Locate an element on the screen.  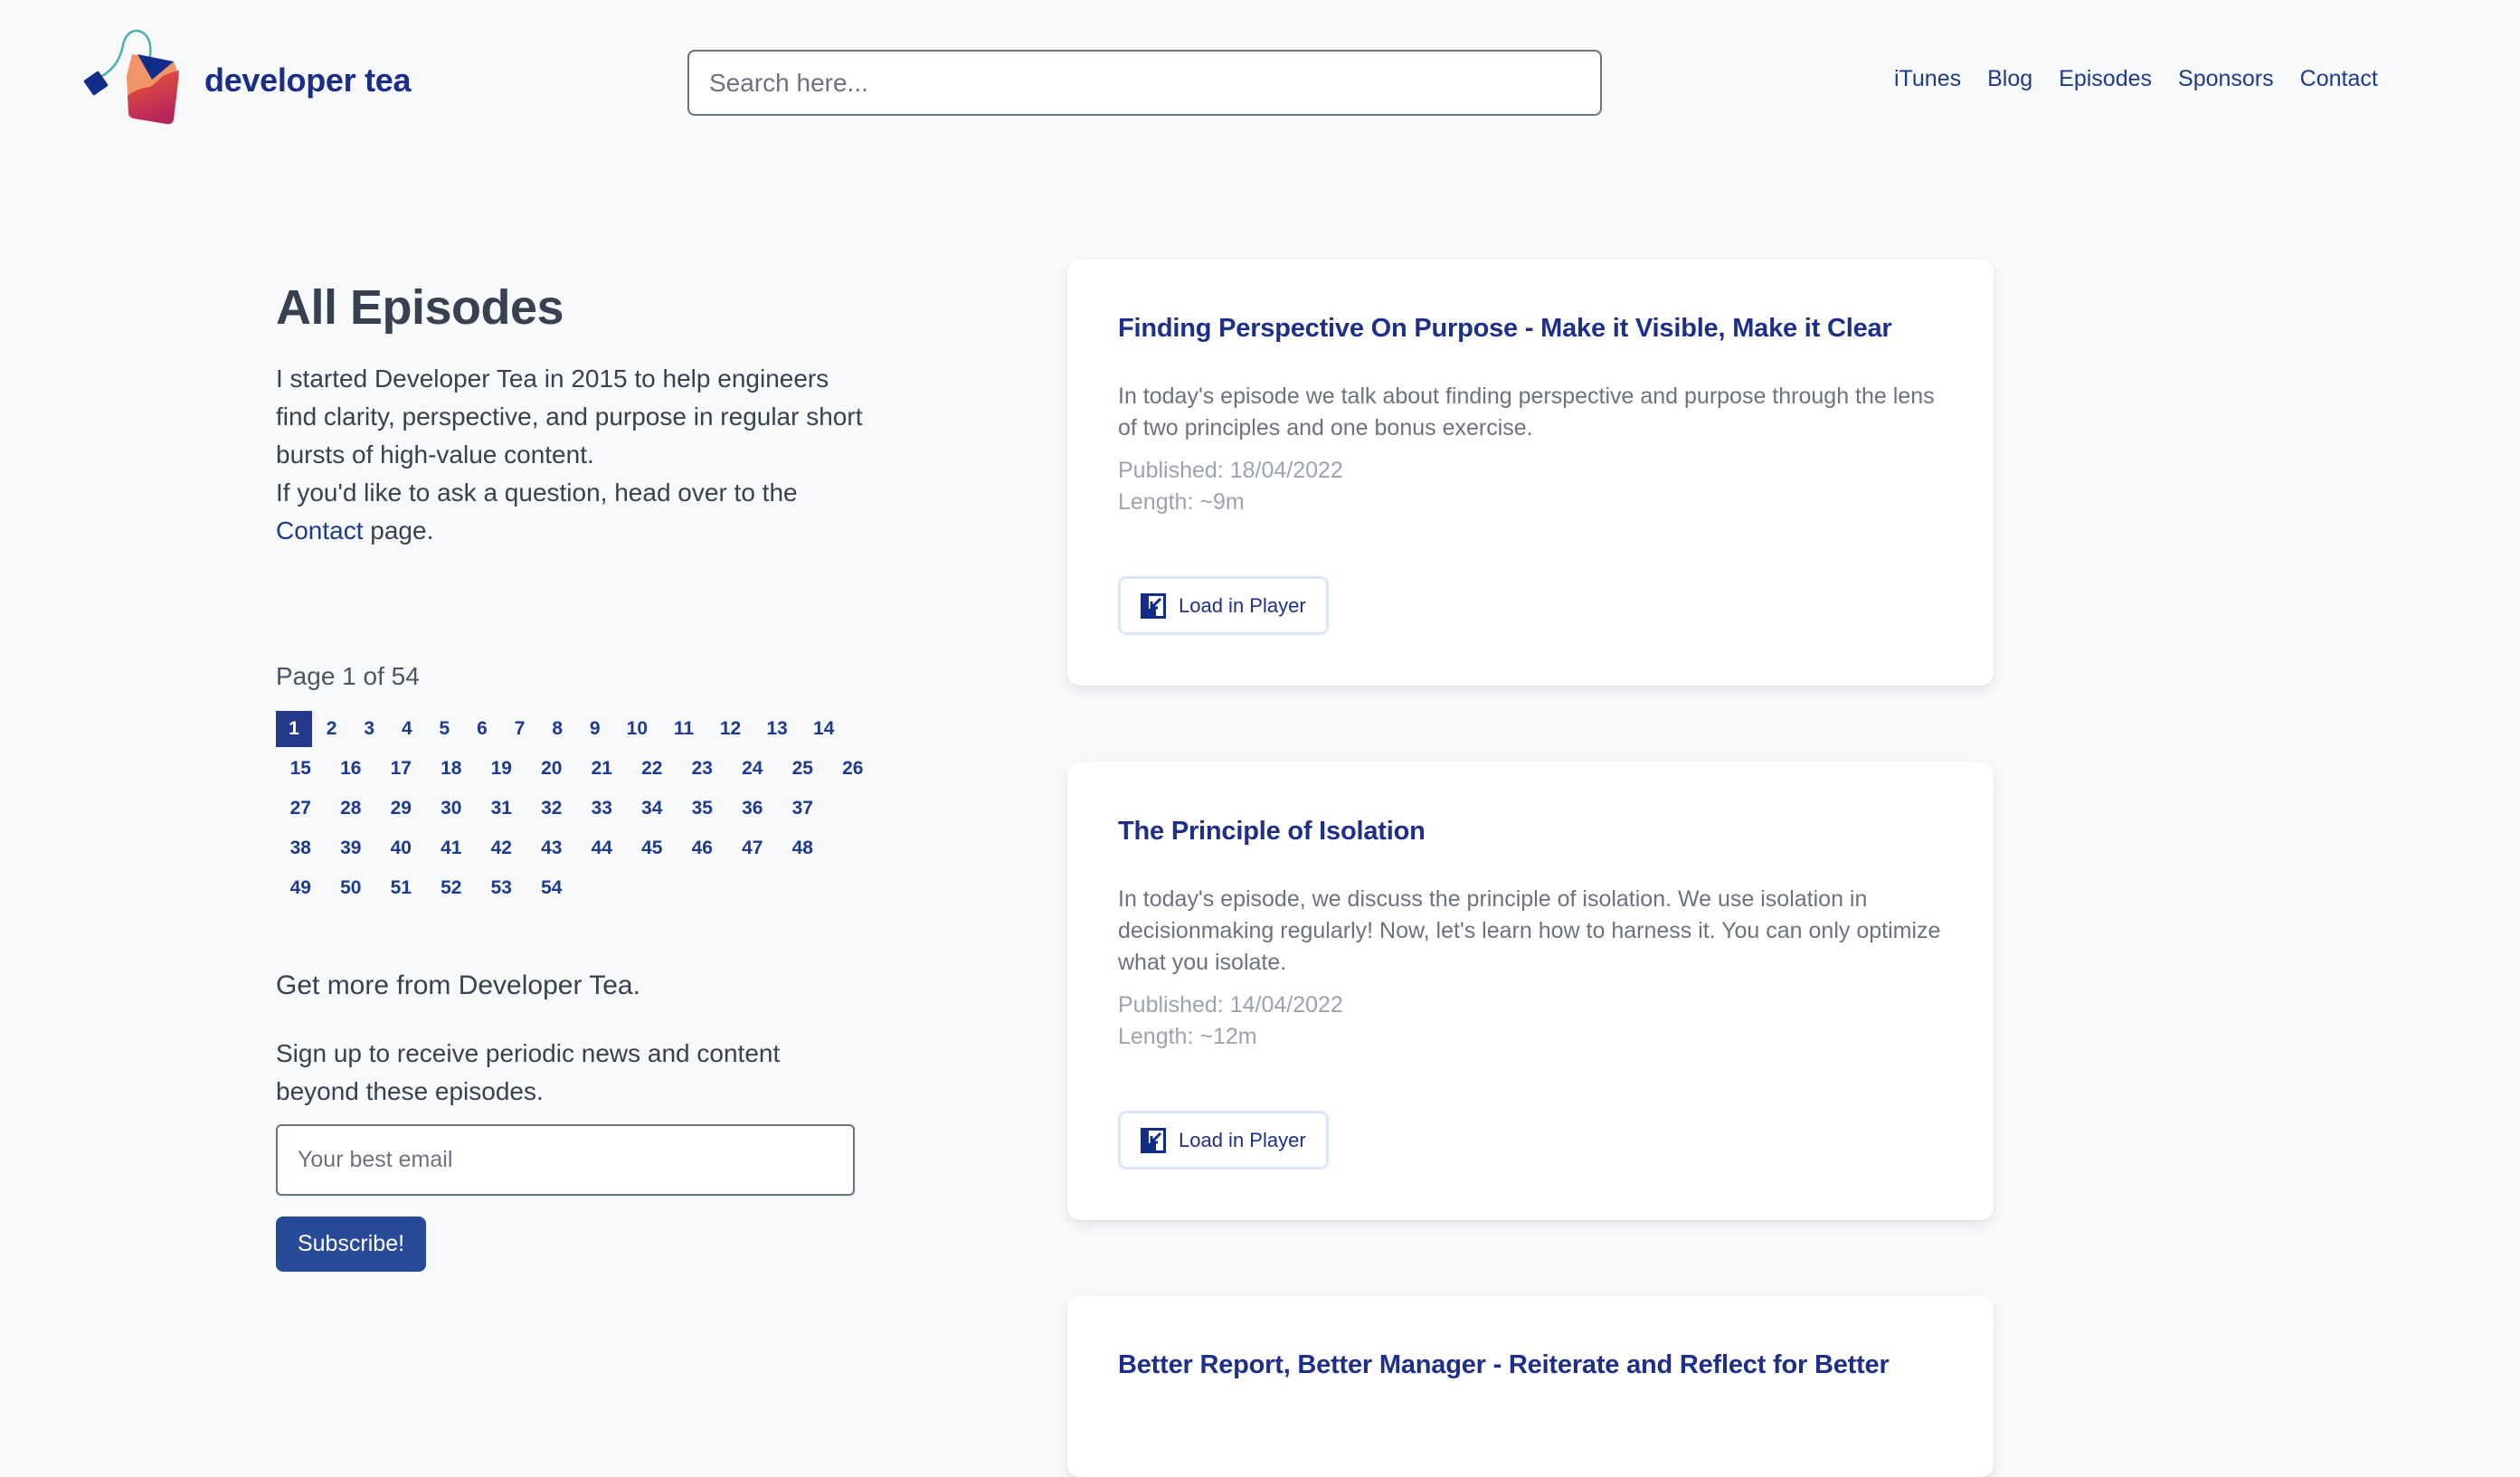
page-link-41: 41 is located at coordinates (452, 848).